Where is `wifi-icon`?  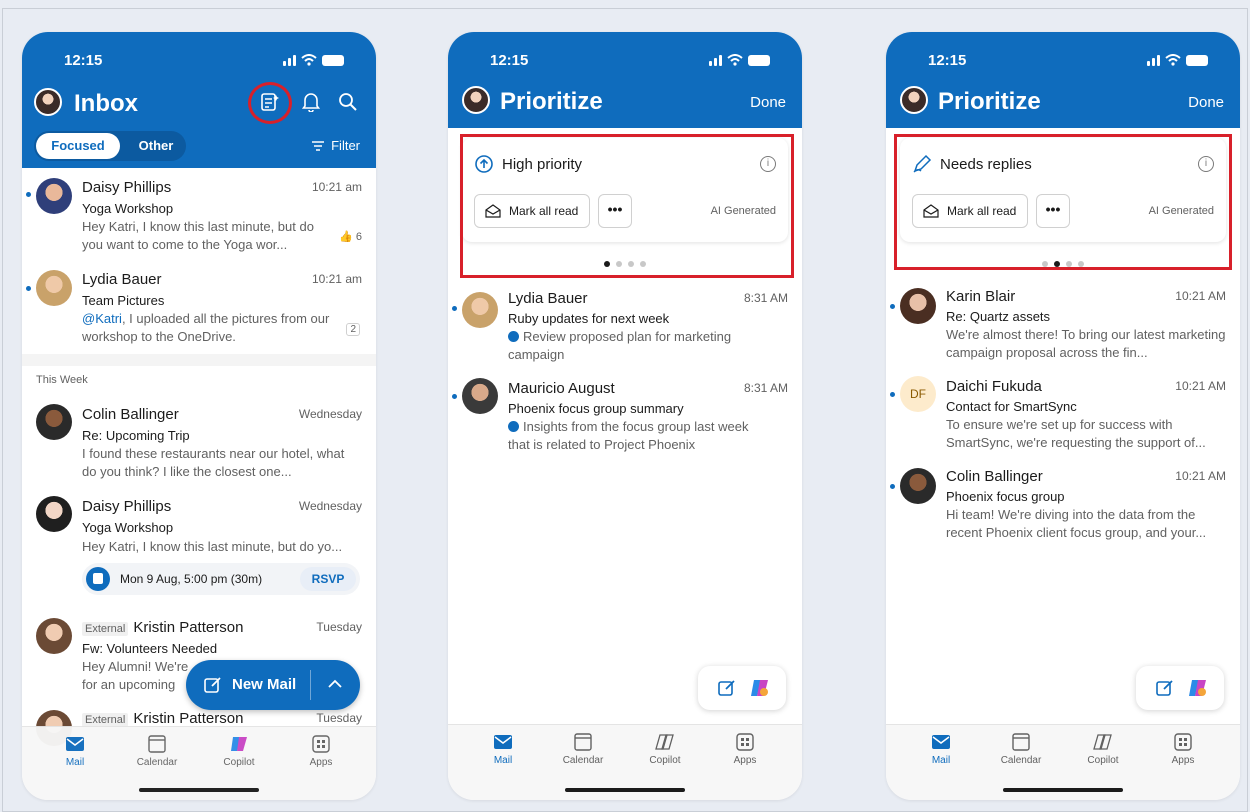 wifi-icon is located at coordinates (1173, 60).